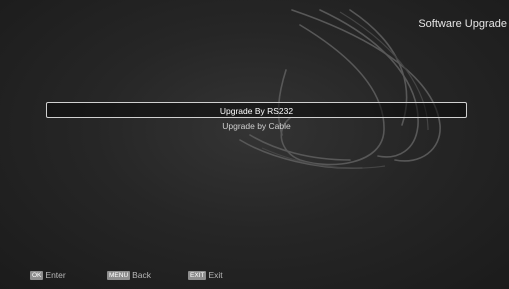 The image size is (509, 289). I want to click on menu-item-upgrade-by-rs232: Upgrade By RS232, so click(256, 110).